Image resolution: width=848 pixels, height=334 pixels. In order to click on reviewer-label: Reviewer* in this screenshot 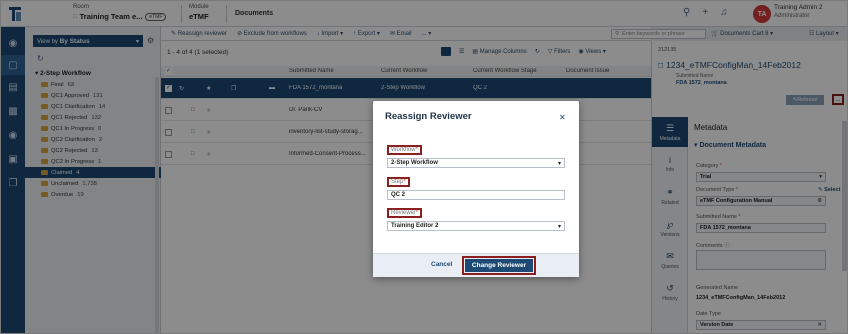, I will do `click(405, 213)`.